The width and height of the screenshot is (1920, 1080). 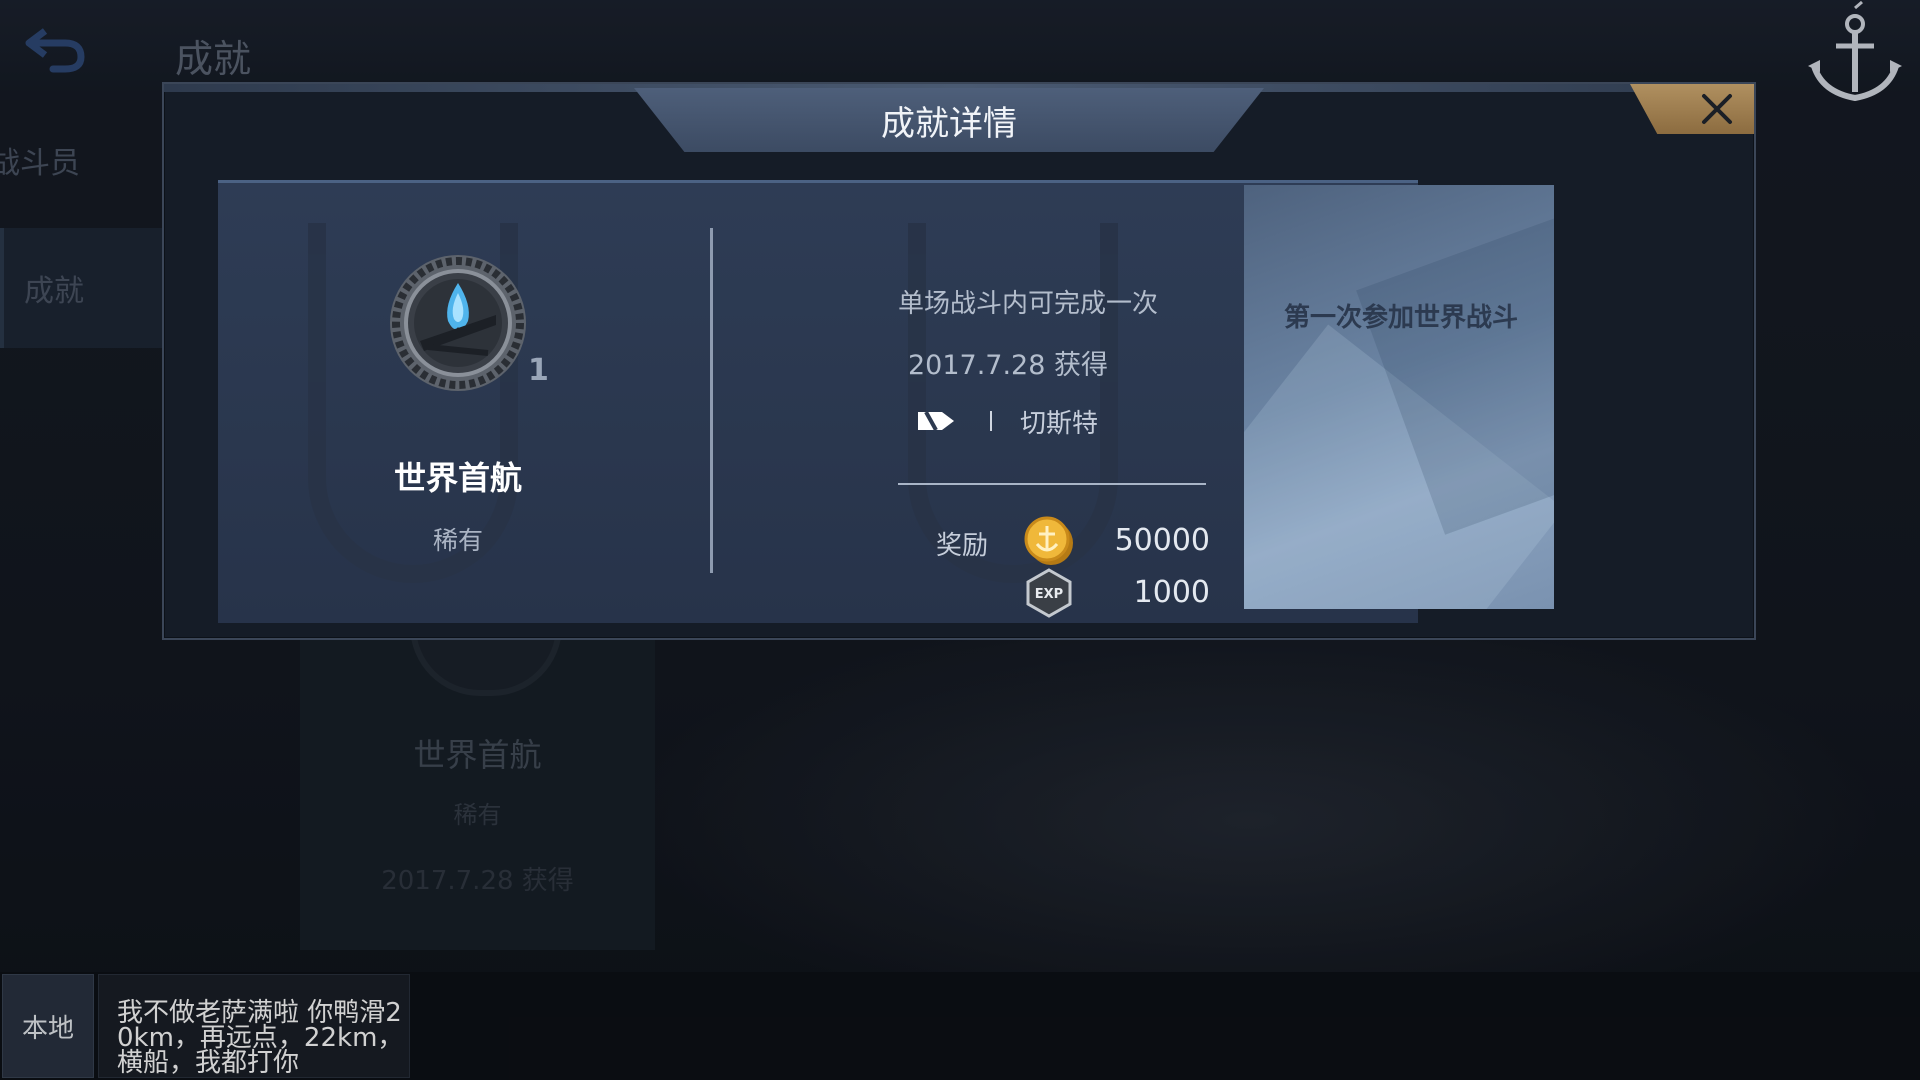 What do you see at coordinates (1401, 318) in the screenshot?
I see `achievement-description: 第一次参加世界战斗` at bounding box center [1401, 318].